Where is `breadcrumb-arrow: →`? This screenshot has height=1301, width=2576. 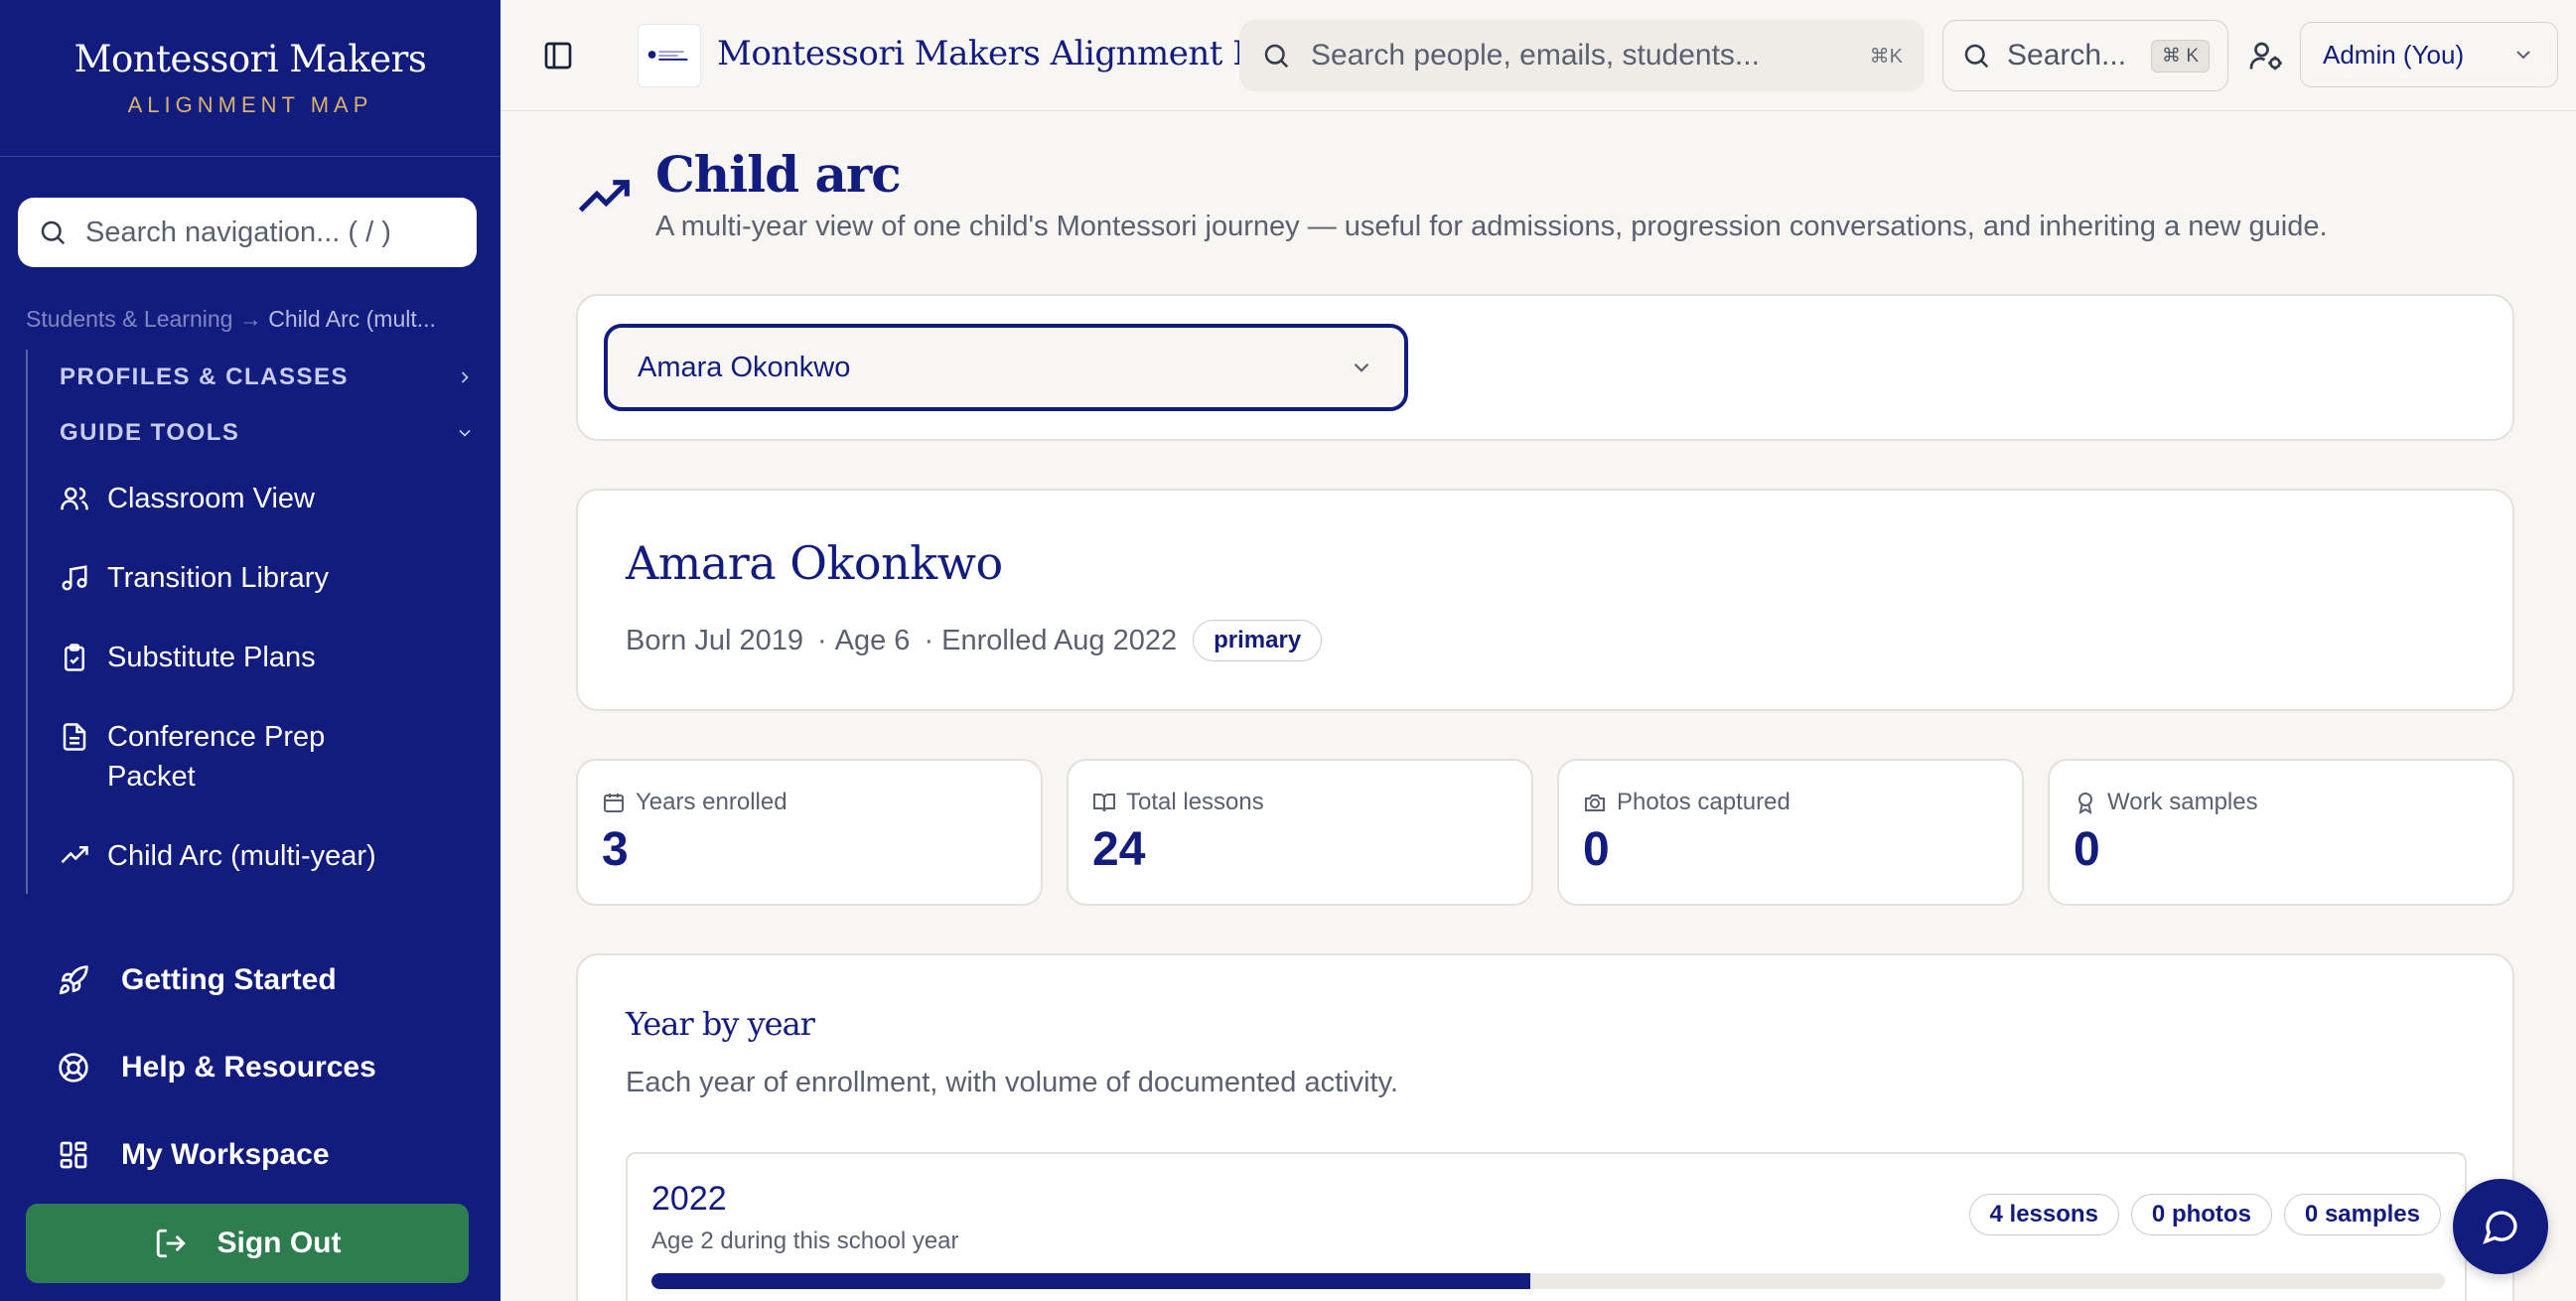
breadcrumb-arrow: → is located at coordinates (250, 319).